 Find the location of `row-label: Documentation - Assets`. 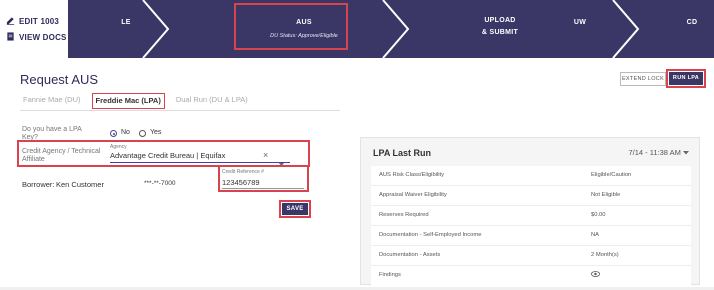

row-label: Documentation - Assets is located at coordinates (410, 255).